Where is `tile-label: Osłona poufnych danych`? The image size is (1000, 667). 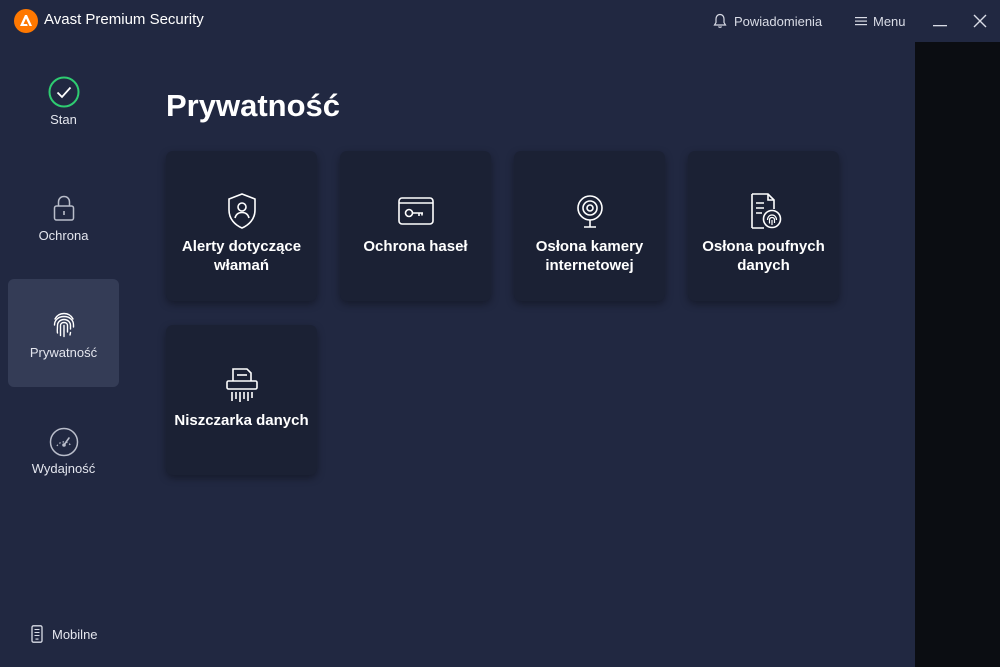 tile-label: Osłona poufnych danych is located at coordinates (763, 256).